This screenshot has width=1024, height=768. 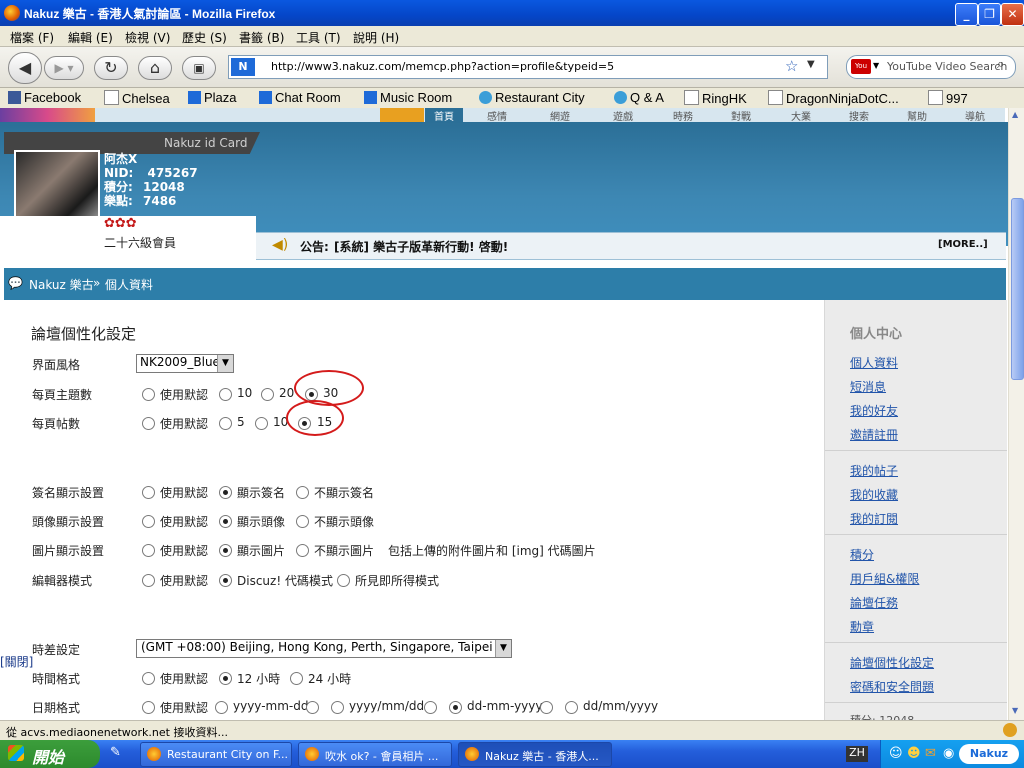 What do you see at coordinates (639, 97) in the screenshot?
I see `bookmark-qa: Q & A` at bounding box center [639, 97].